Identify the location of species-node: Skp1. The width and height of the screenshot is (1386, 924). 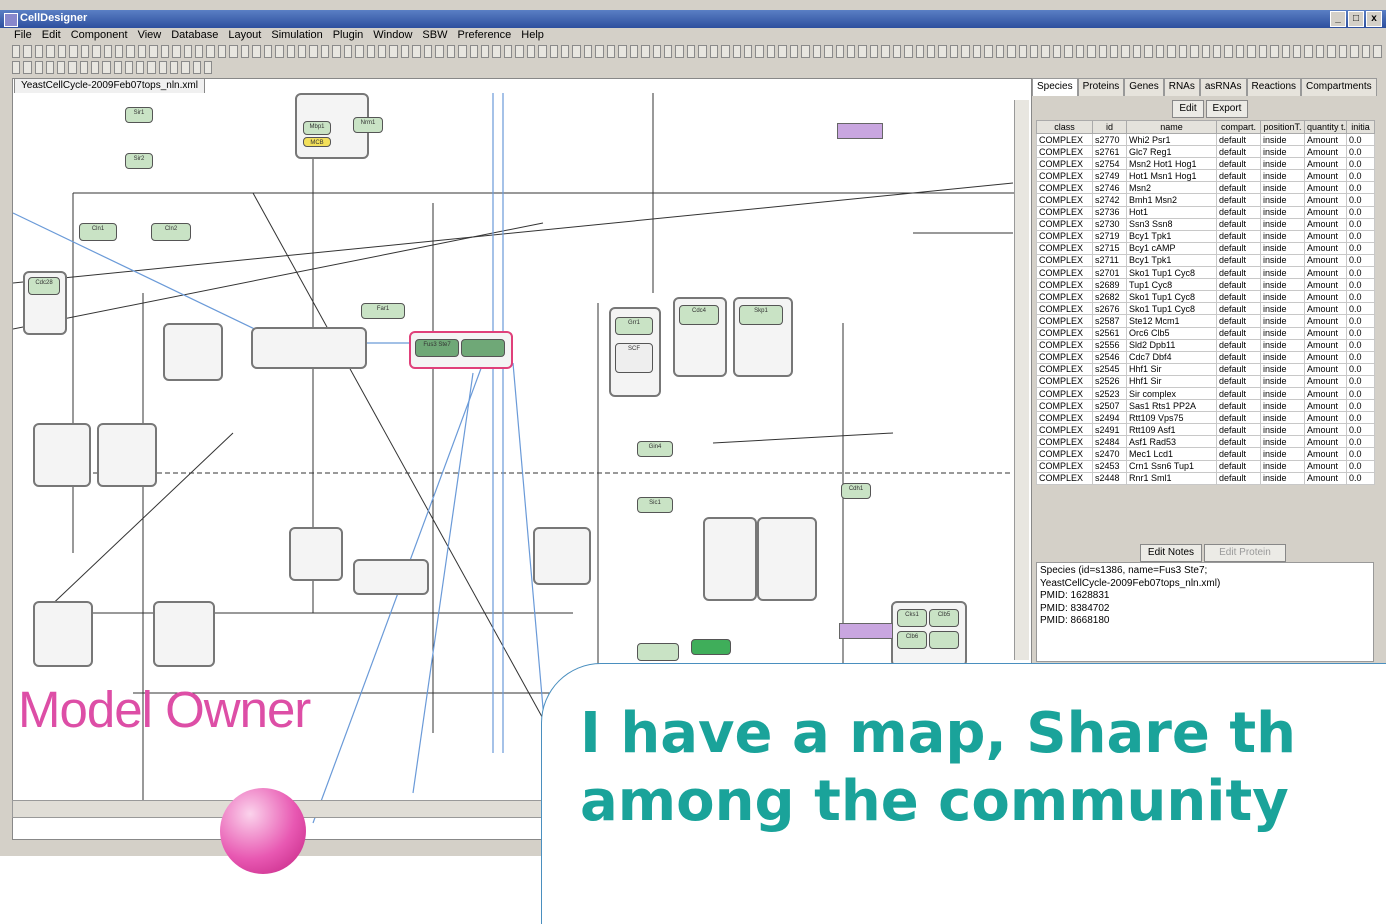
(761, 315).